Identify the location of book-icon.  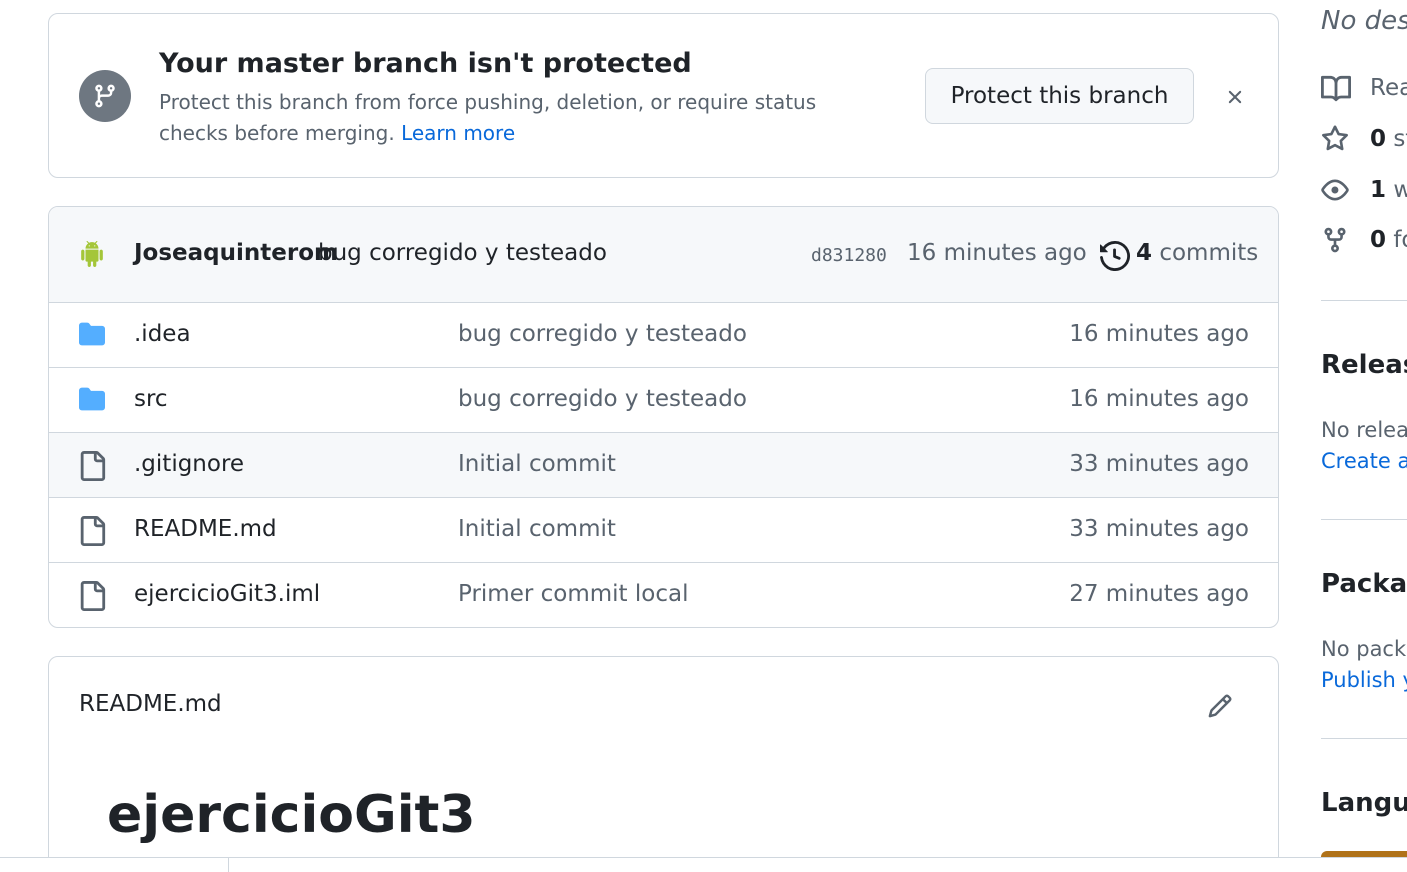
(1336, 91).